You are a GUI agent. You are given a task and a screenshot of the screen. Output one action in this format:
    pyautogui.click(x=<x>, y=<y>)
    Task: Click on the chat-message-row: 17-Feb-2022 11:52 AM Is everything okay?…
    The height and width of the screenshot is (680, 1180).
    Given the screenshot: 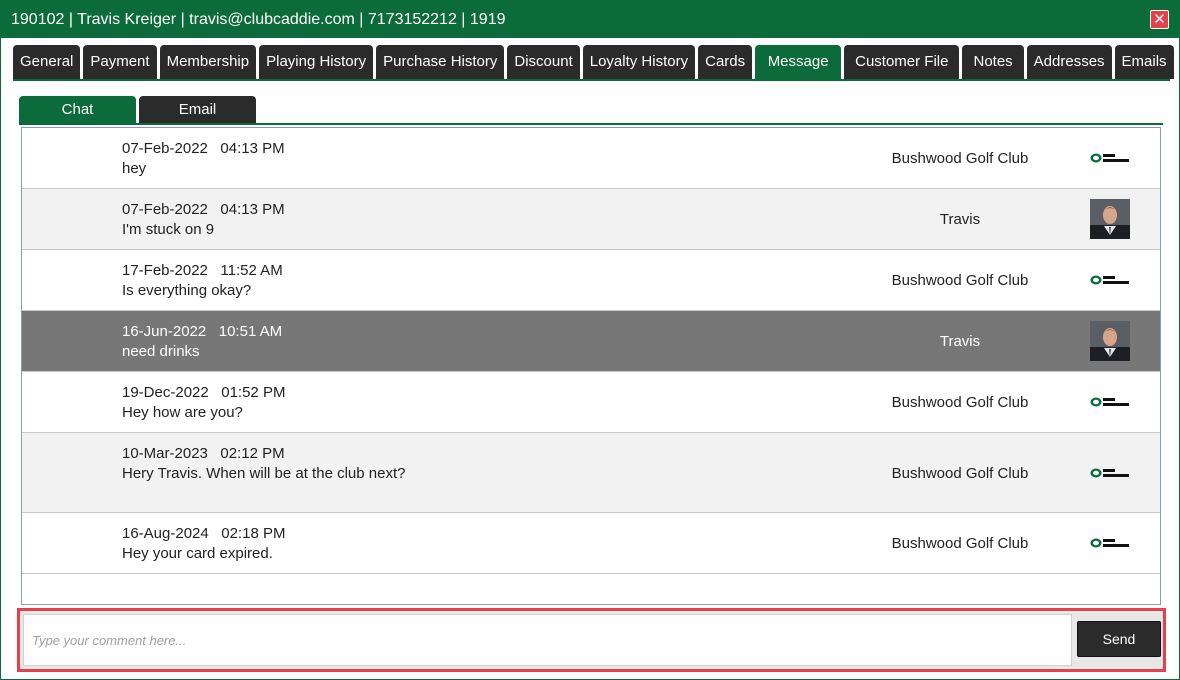 What is the action you would take?
    pyautogui.click(x=591, y=280)
    